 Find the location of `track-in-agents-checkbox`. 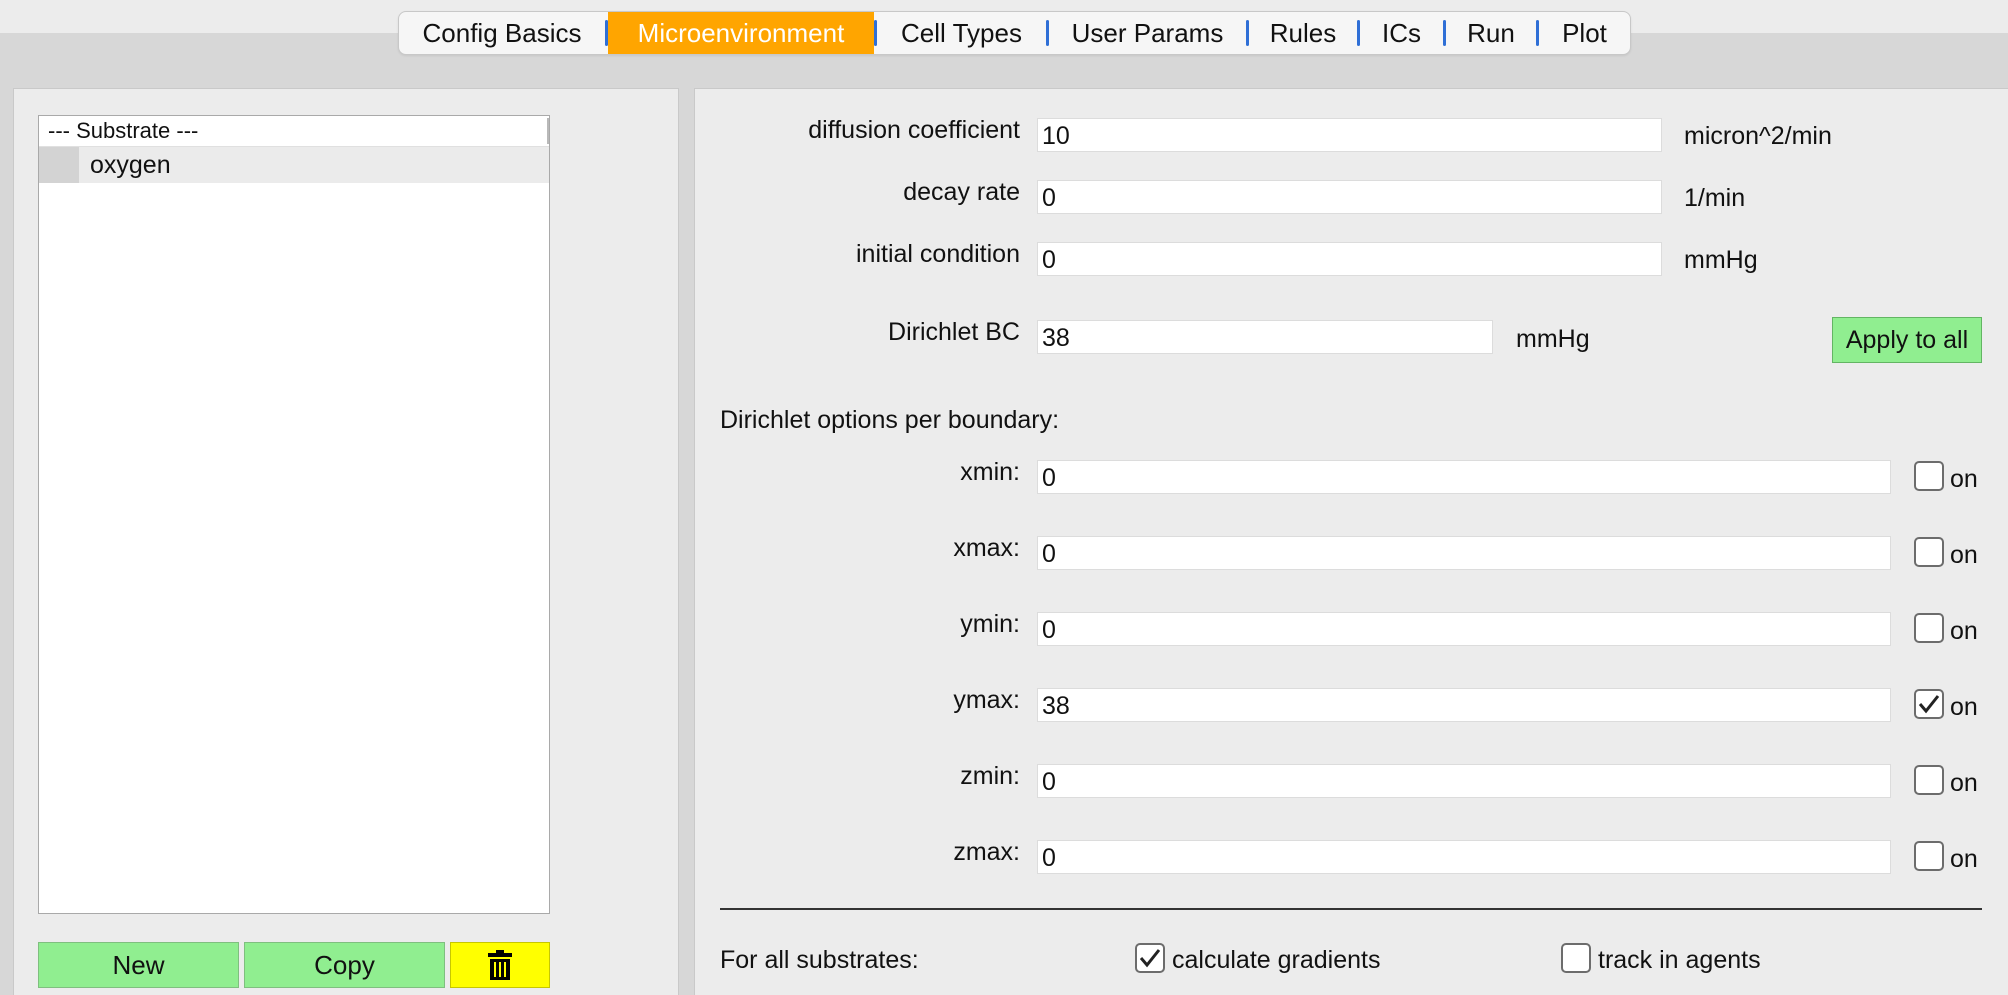

track-in-agents-checkbox is located at coordinates (1576, 958).